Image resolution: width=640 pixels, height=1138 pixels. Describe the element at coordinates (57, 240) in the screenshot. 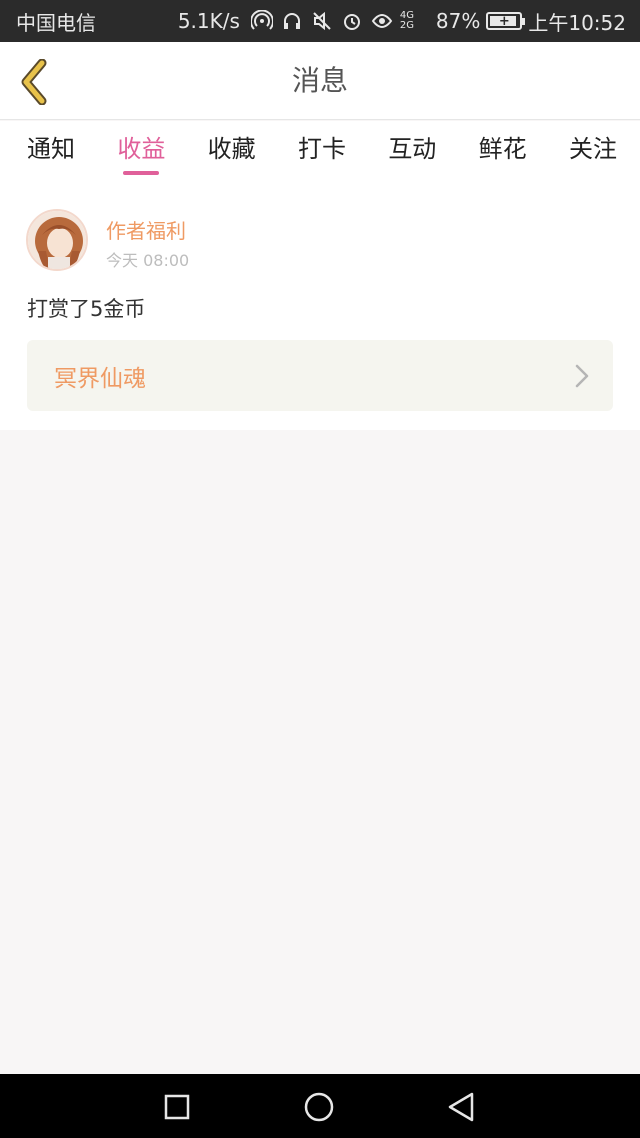

I see `avatar` at that location.